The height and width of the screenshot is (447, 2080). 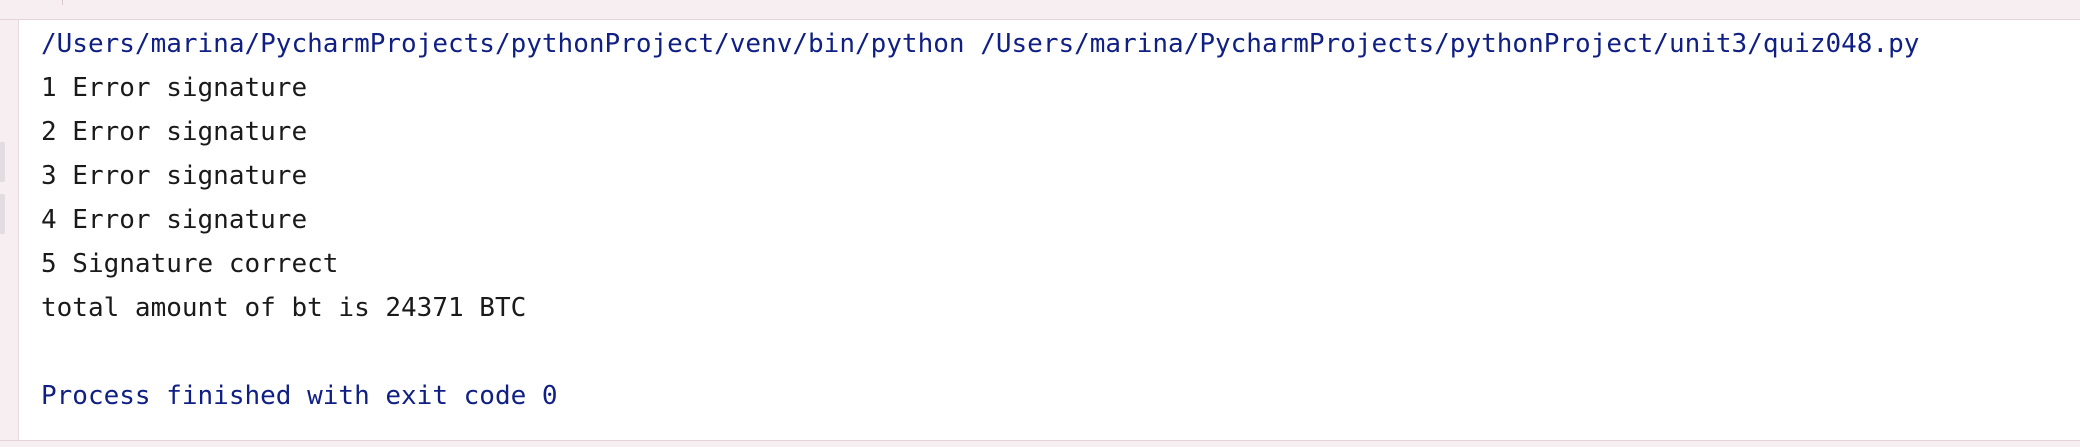 What do you see at coordinates (9, 230) in the screenshot?
I see `console-gutter` at bounding box center [9, 230].